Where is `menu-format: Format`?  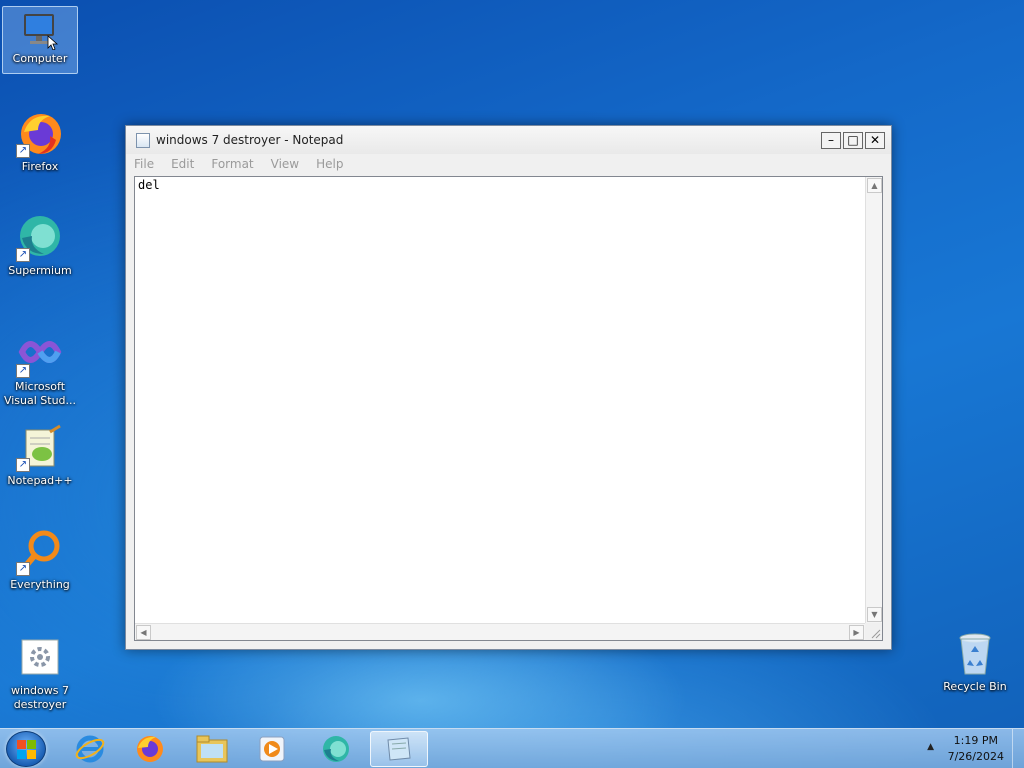 menu-format: Format is located at coordinates (232, 164).